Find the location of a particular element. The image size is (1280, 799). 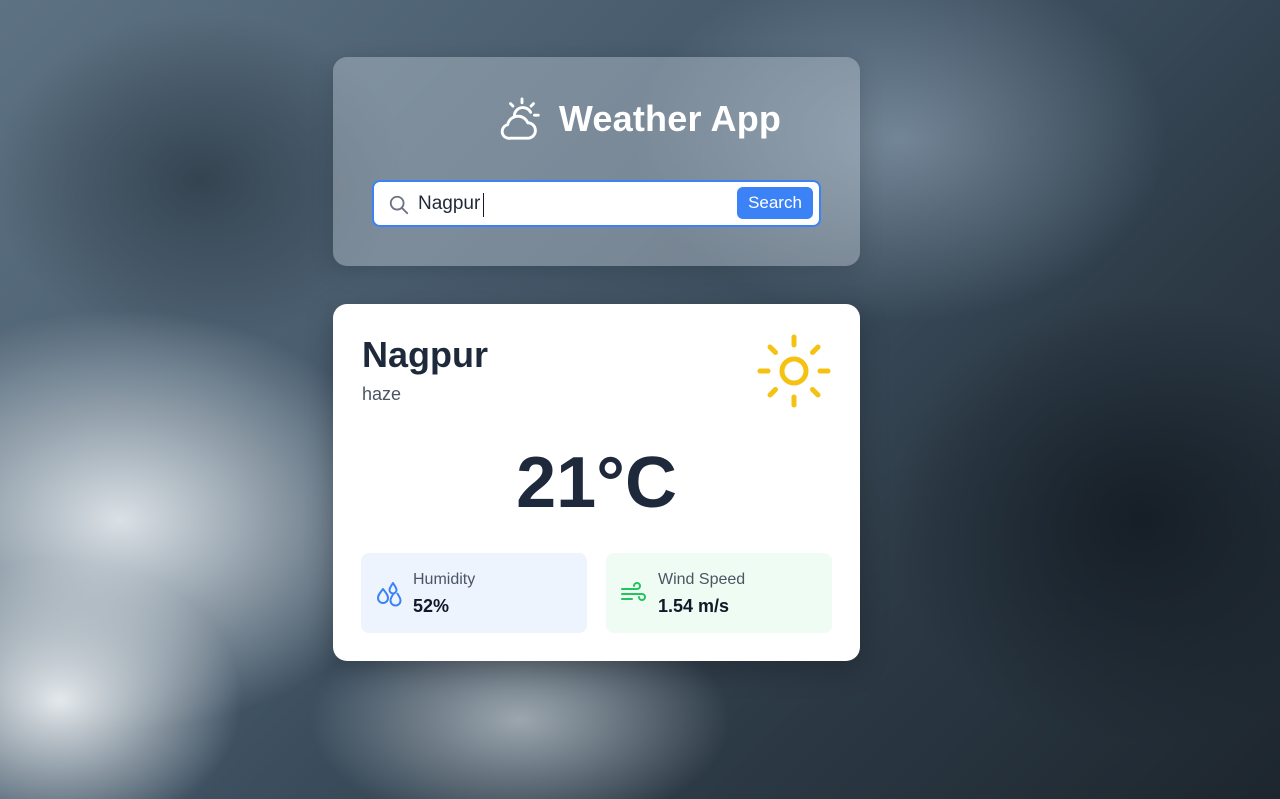

humidity-label: Humidity is located at coordinates (444, 579).